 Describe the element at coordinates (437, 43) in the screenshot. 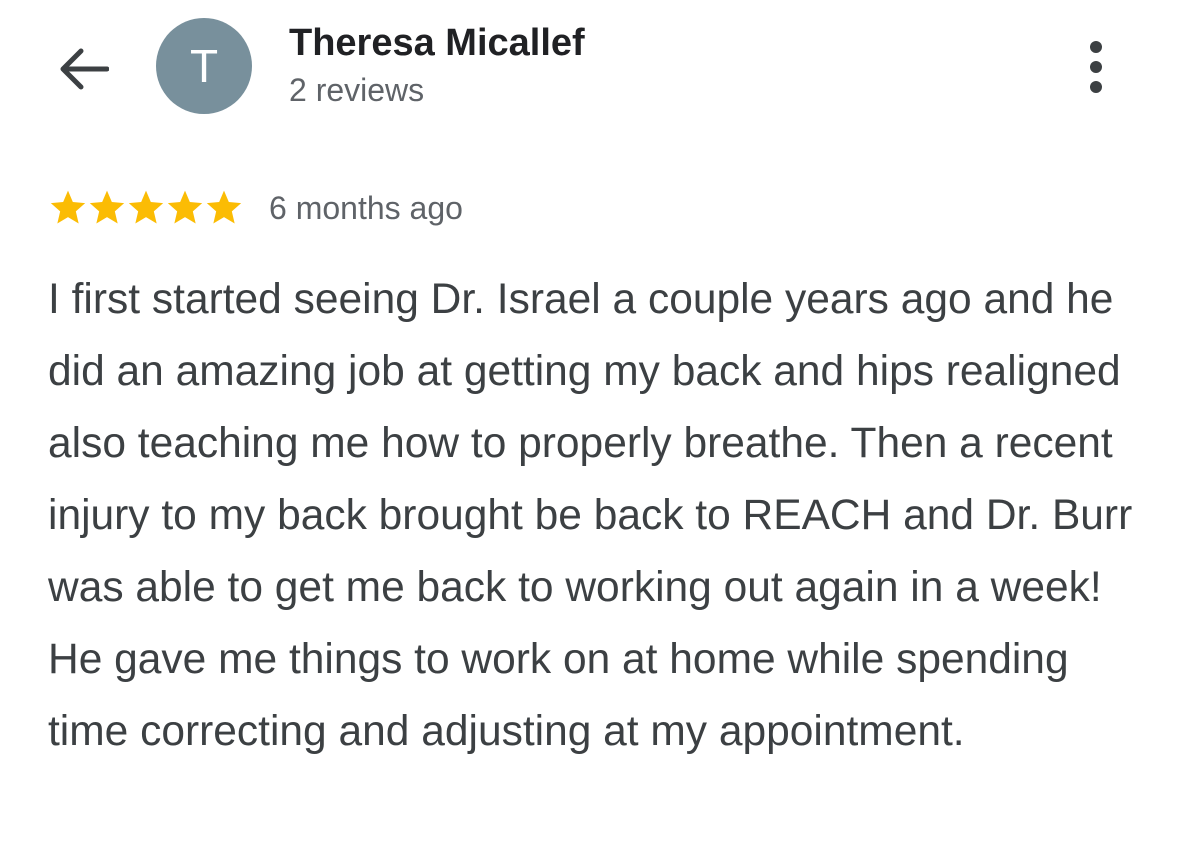

I see `reviewer-name: Theresa Micallef` at that location.